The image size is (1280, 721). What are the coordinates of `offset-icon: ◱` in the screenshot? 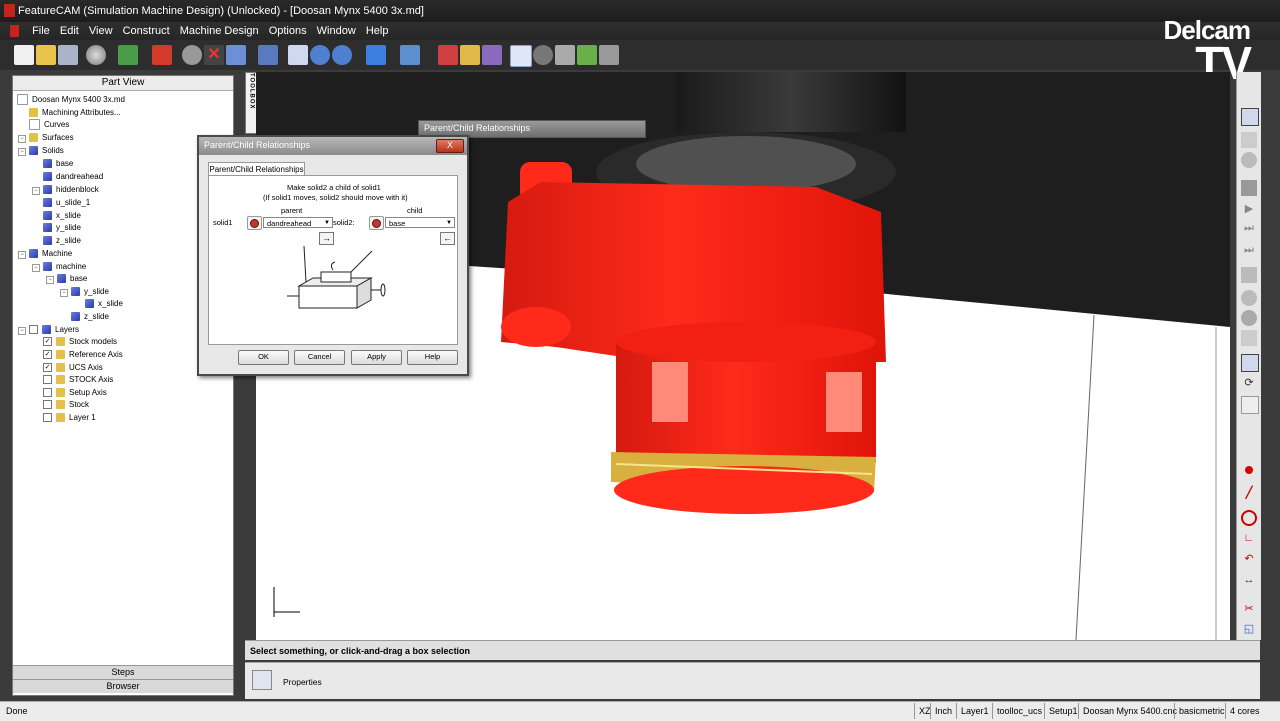 It's located at (1249, 630).